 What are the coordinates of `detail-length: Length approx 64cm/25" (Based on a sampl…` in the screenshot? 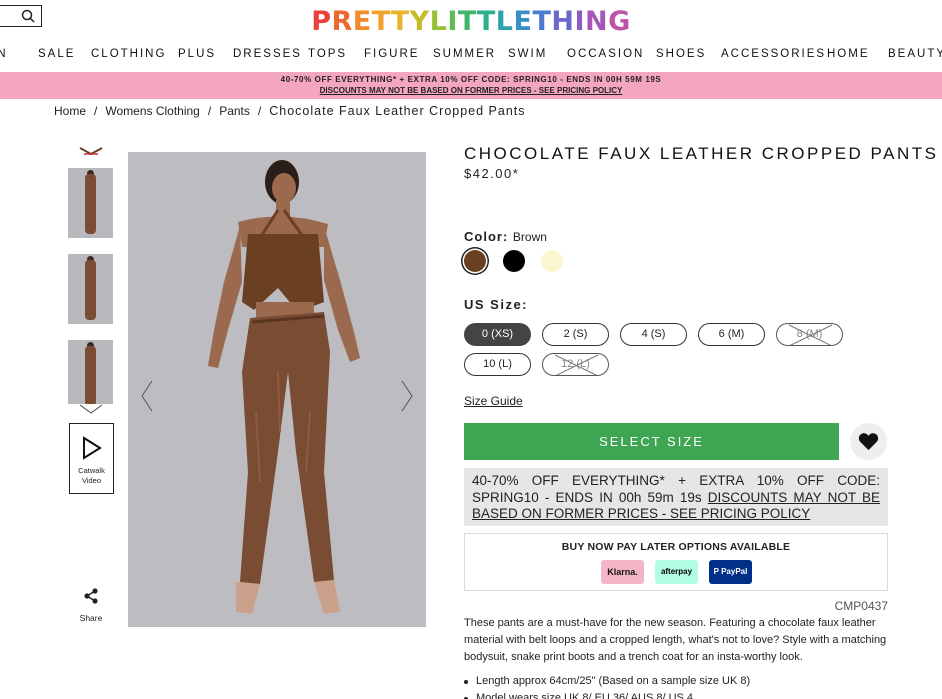 It's located at (676, 681).